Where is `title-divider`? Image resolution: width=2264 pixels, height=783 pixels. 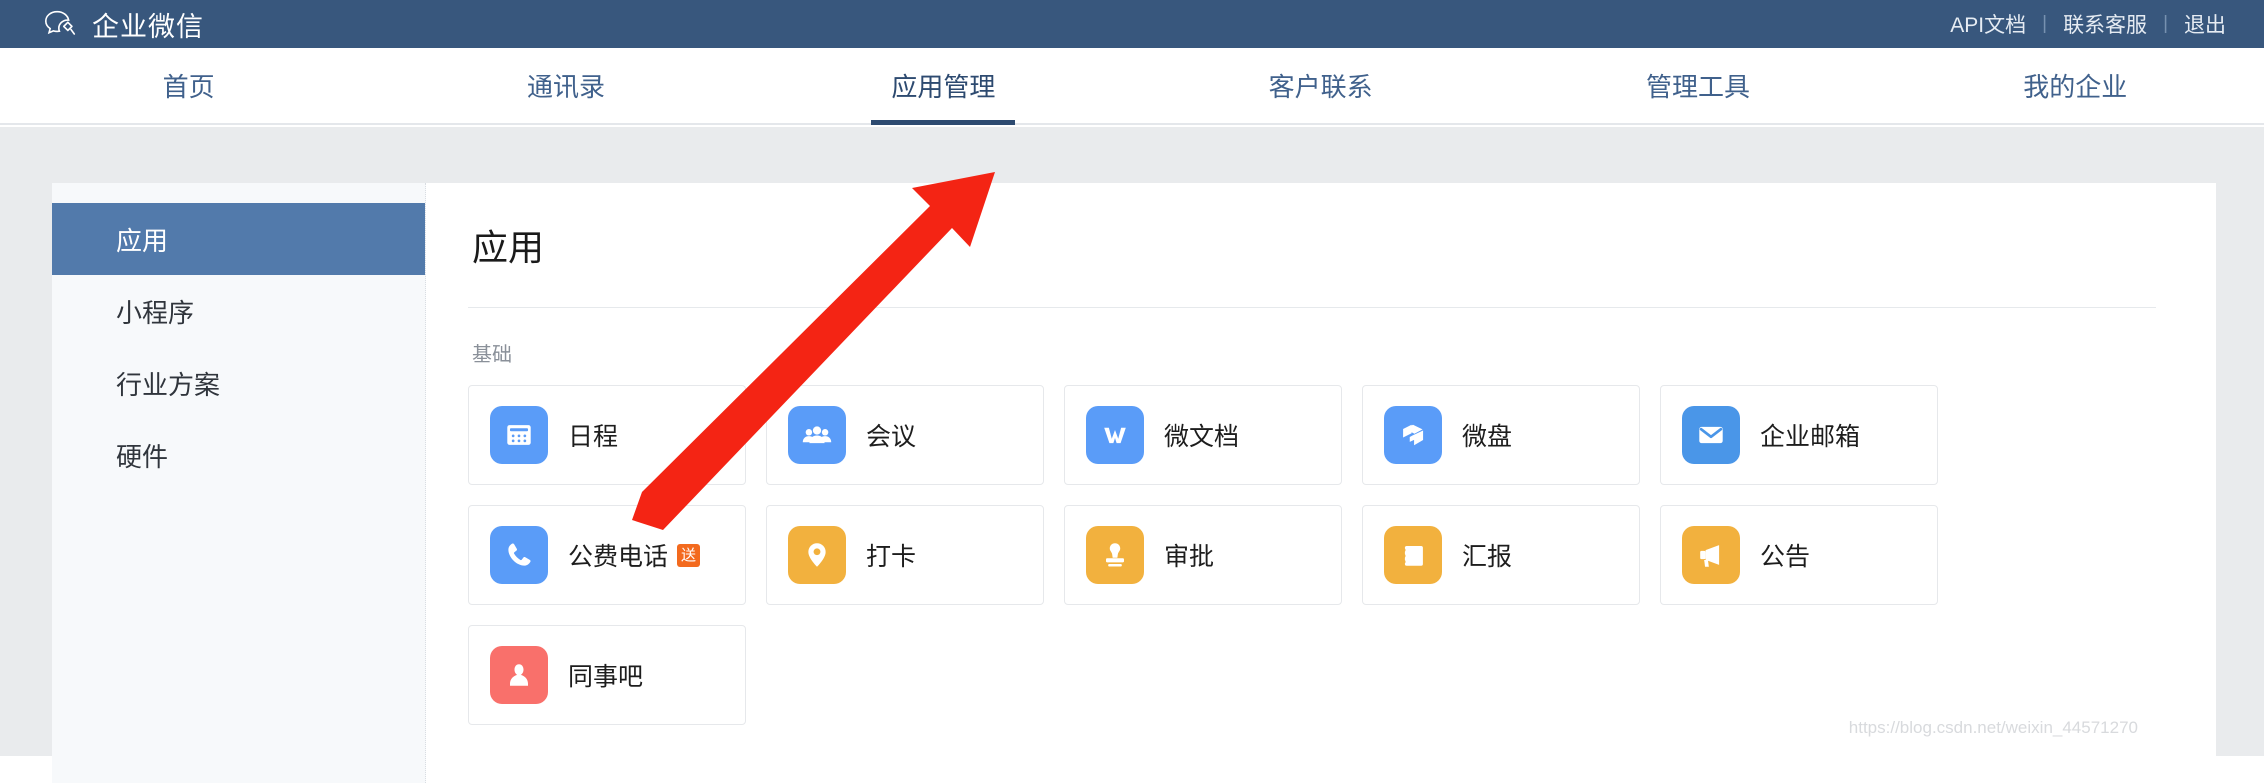
title-divider is located at coordinates (1312, 307).